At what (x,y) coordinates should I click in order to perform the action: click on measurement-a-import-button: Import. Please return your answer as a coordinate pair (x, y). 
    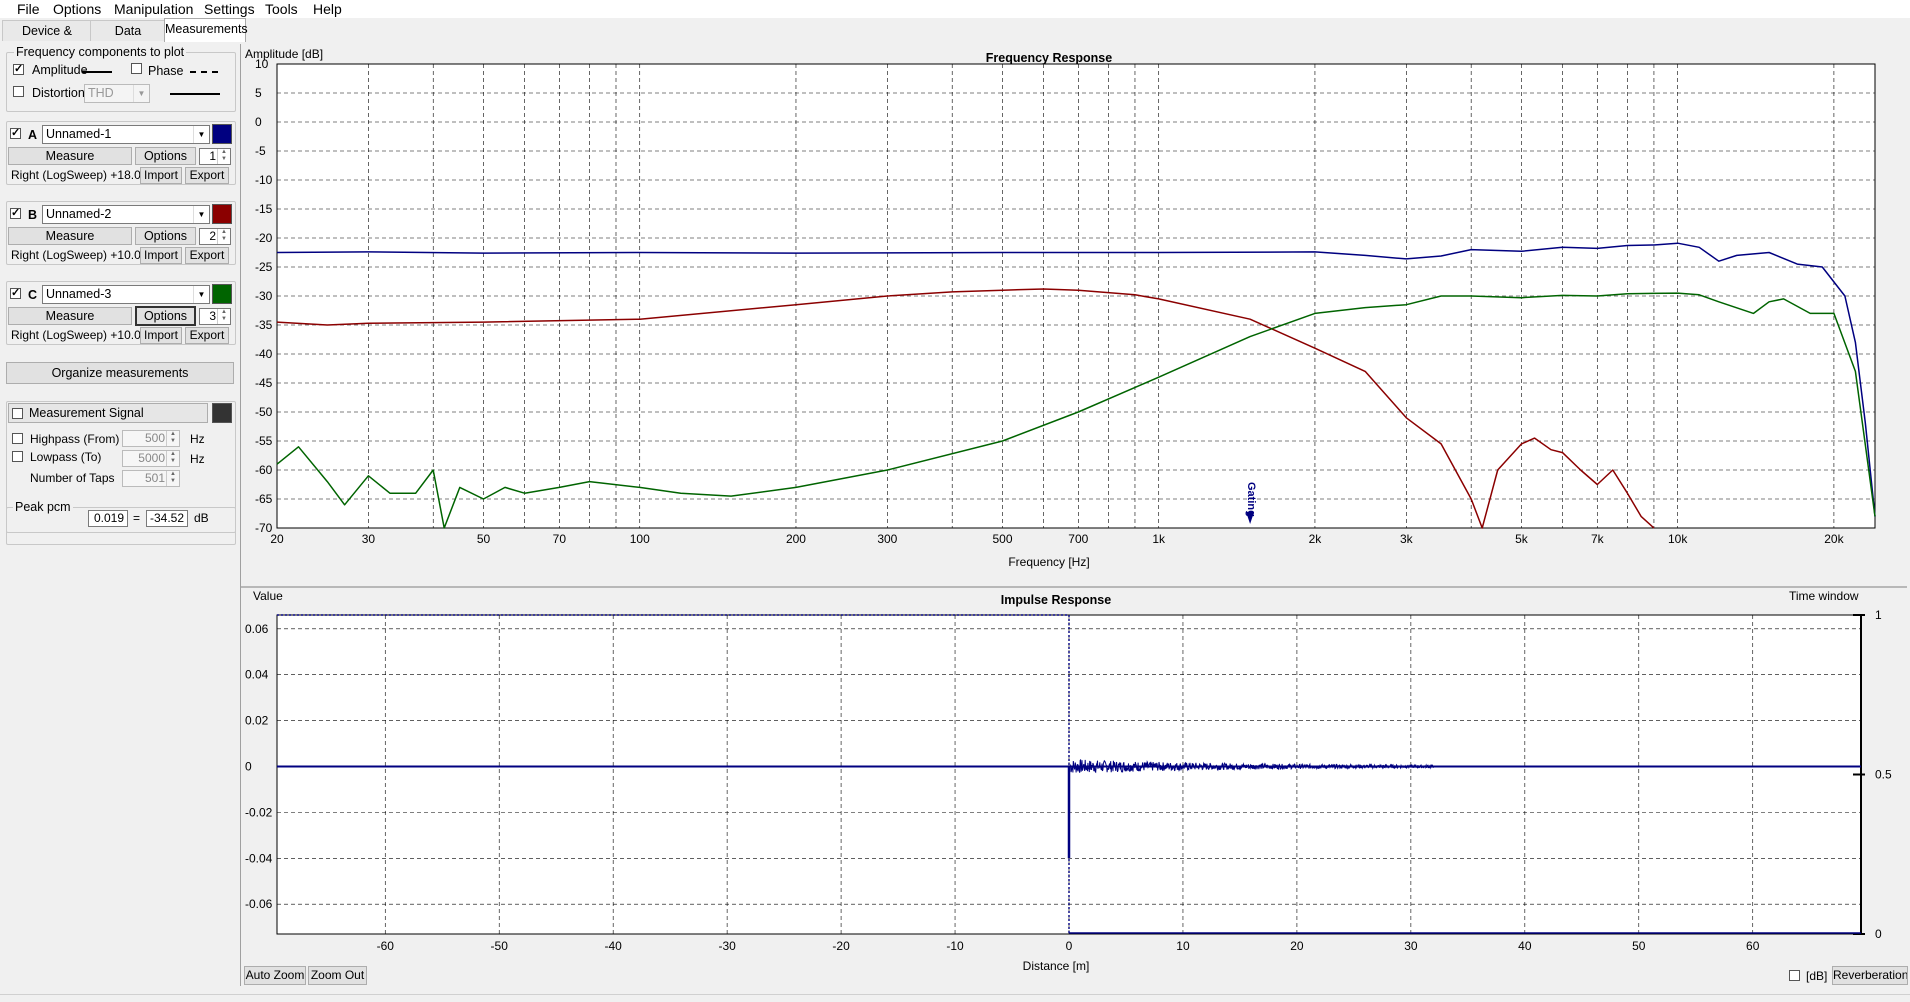
    Looking at the image, I should click on (161, 175).